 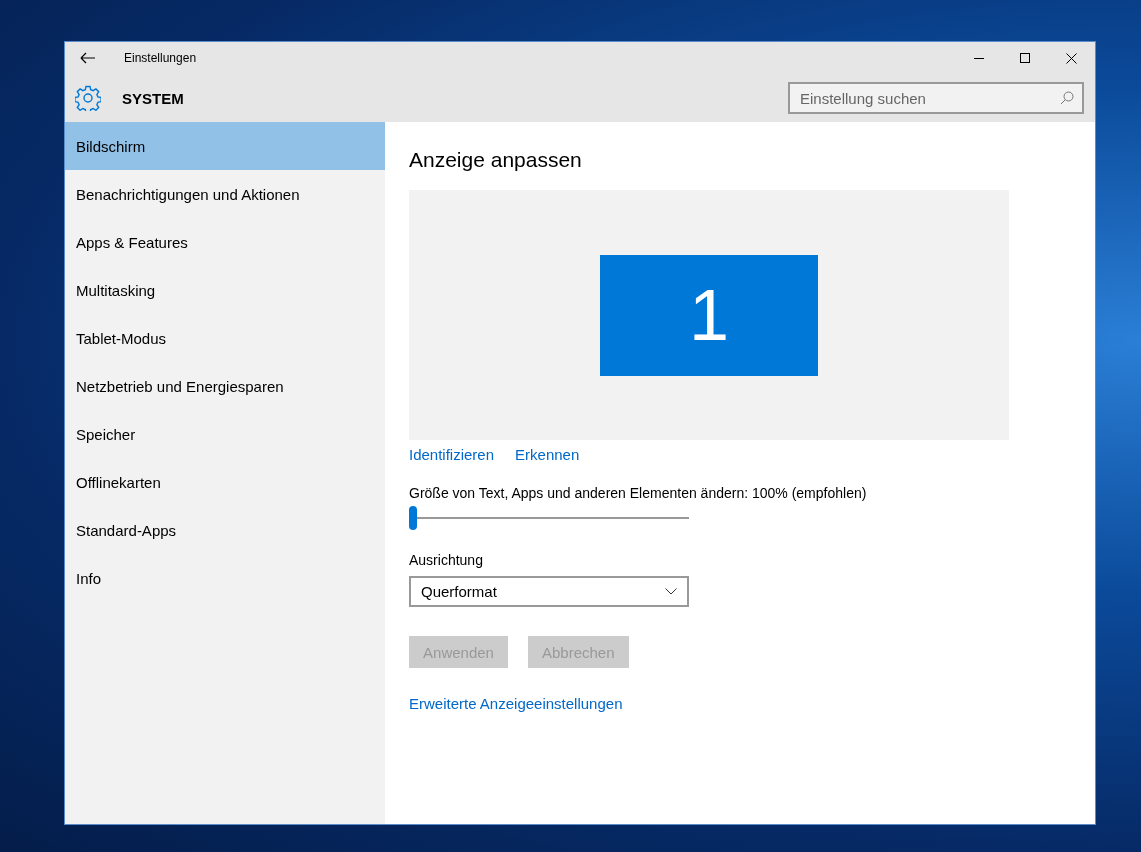 What do you see at coordinates (225, 290) in the screenshot?
I see `sidebar-item: Multitasking` at bounding box center [225, 290].